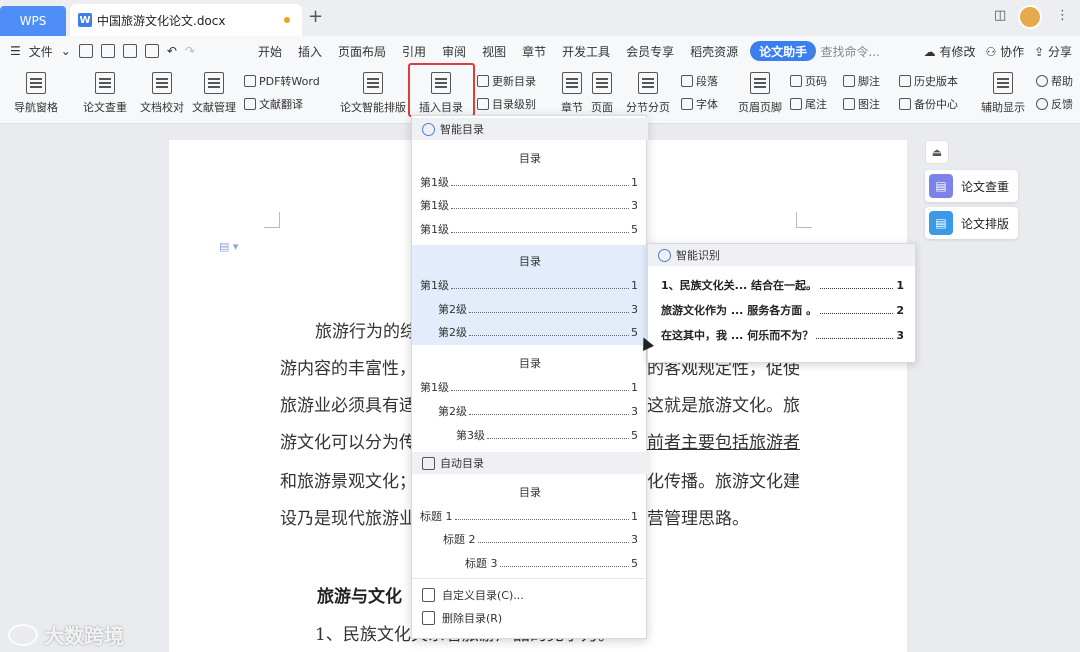 The width and height of the screenshot is (1080, 652). I want to click on translate-button: 文献翻译, so click(273, 104).